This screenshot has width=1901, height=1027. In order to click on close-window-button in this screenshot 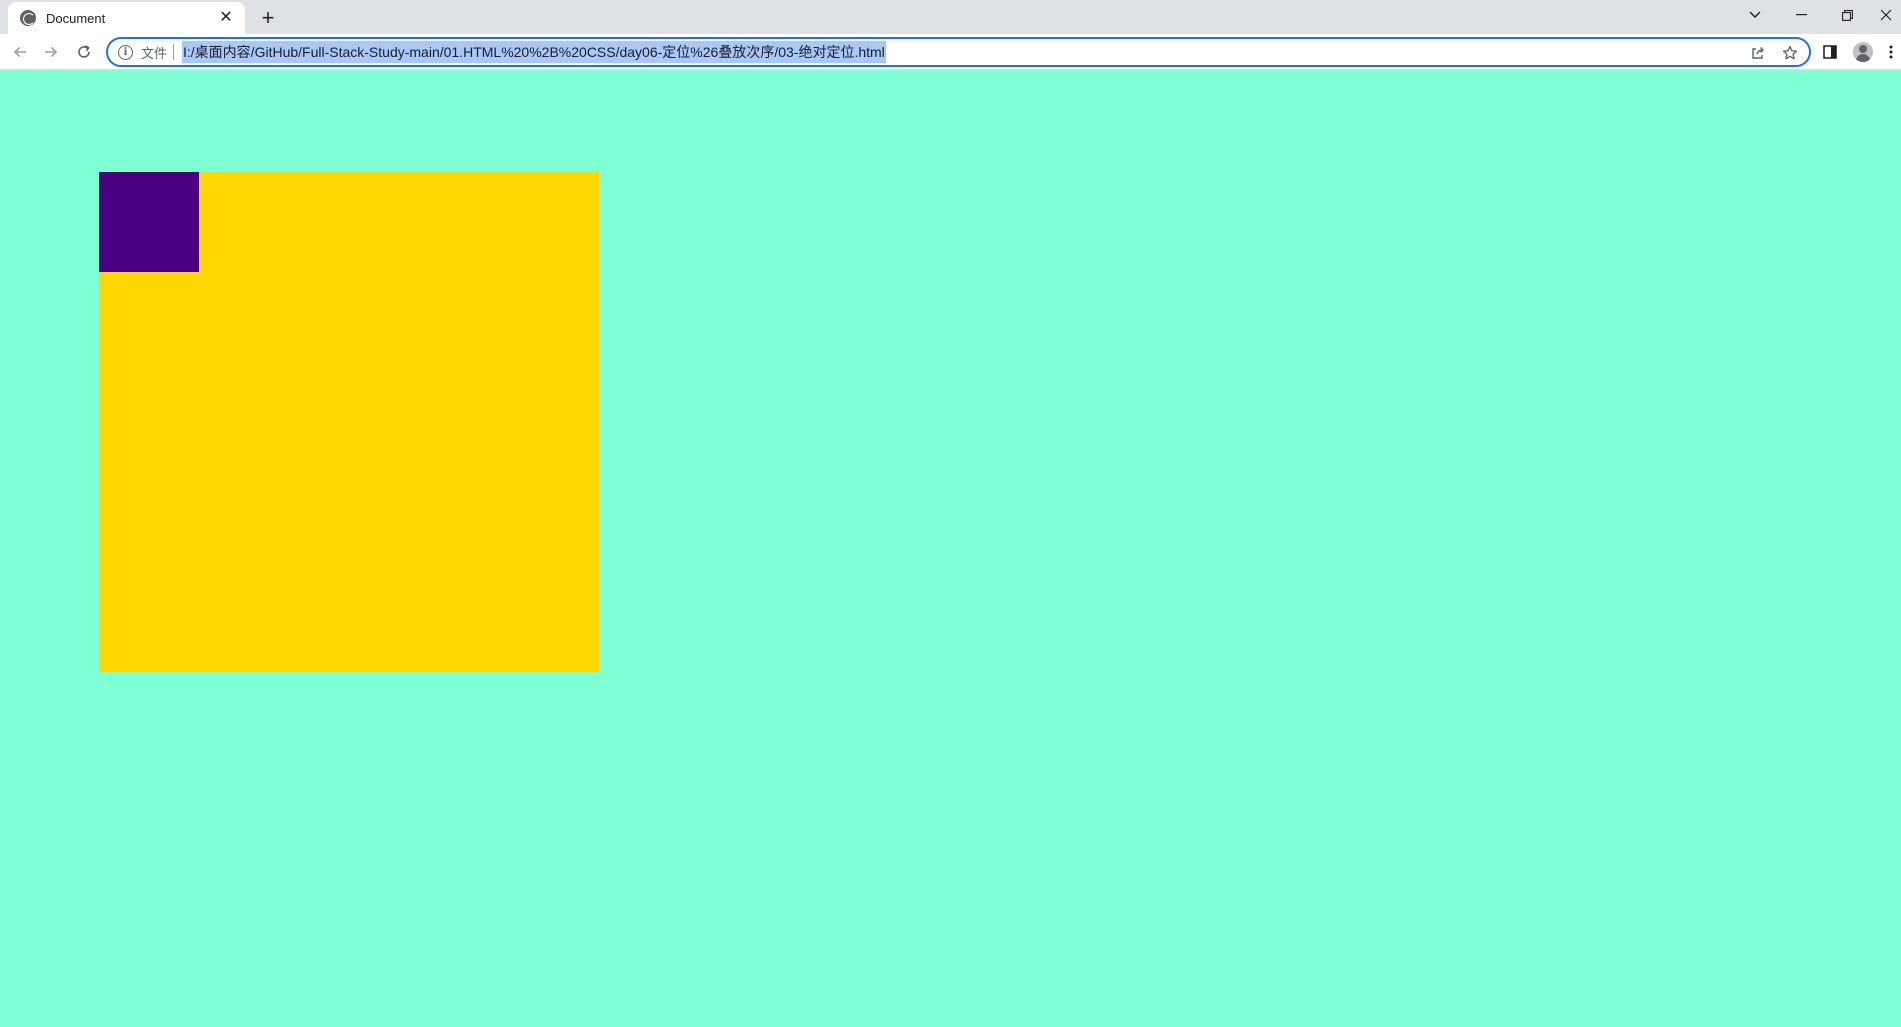, I will do `click(1885, 15)`.